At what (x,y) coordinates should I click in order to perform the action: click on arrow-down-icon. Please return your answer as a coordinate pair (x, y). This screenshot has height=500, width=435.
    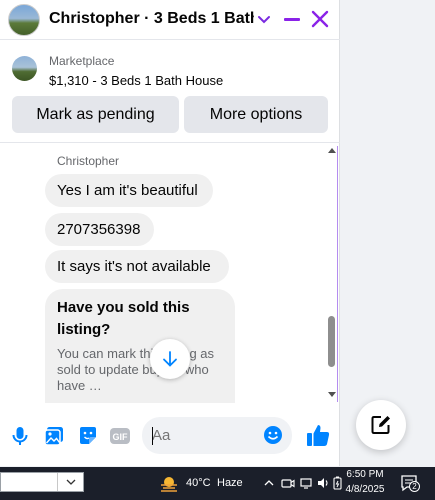
    Looking at the image, I should click on (170, 359).